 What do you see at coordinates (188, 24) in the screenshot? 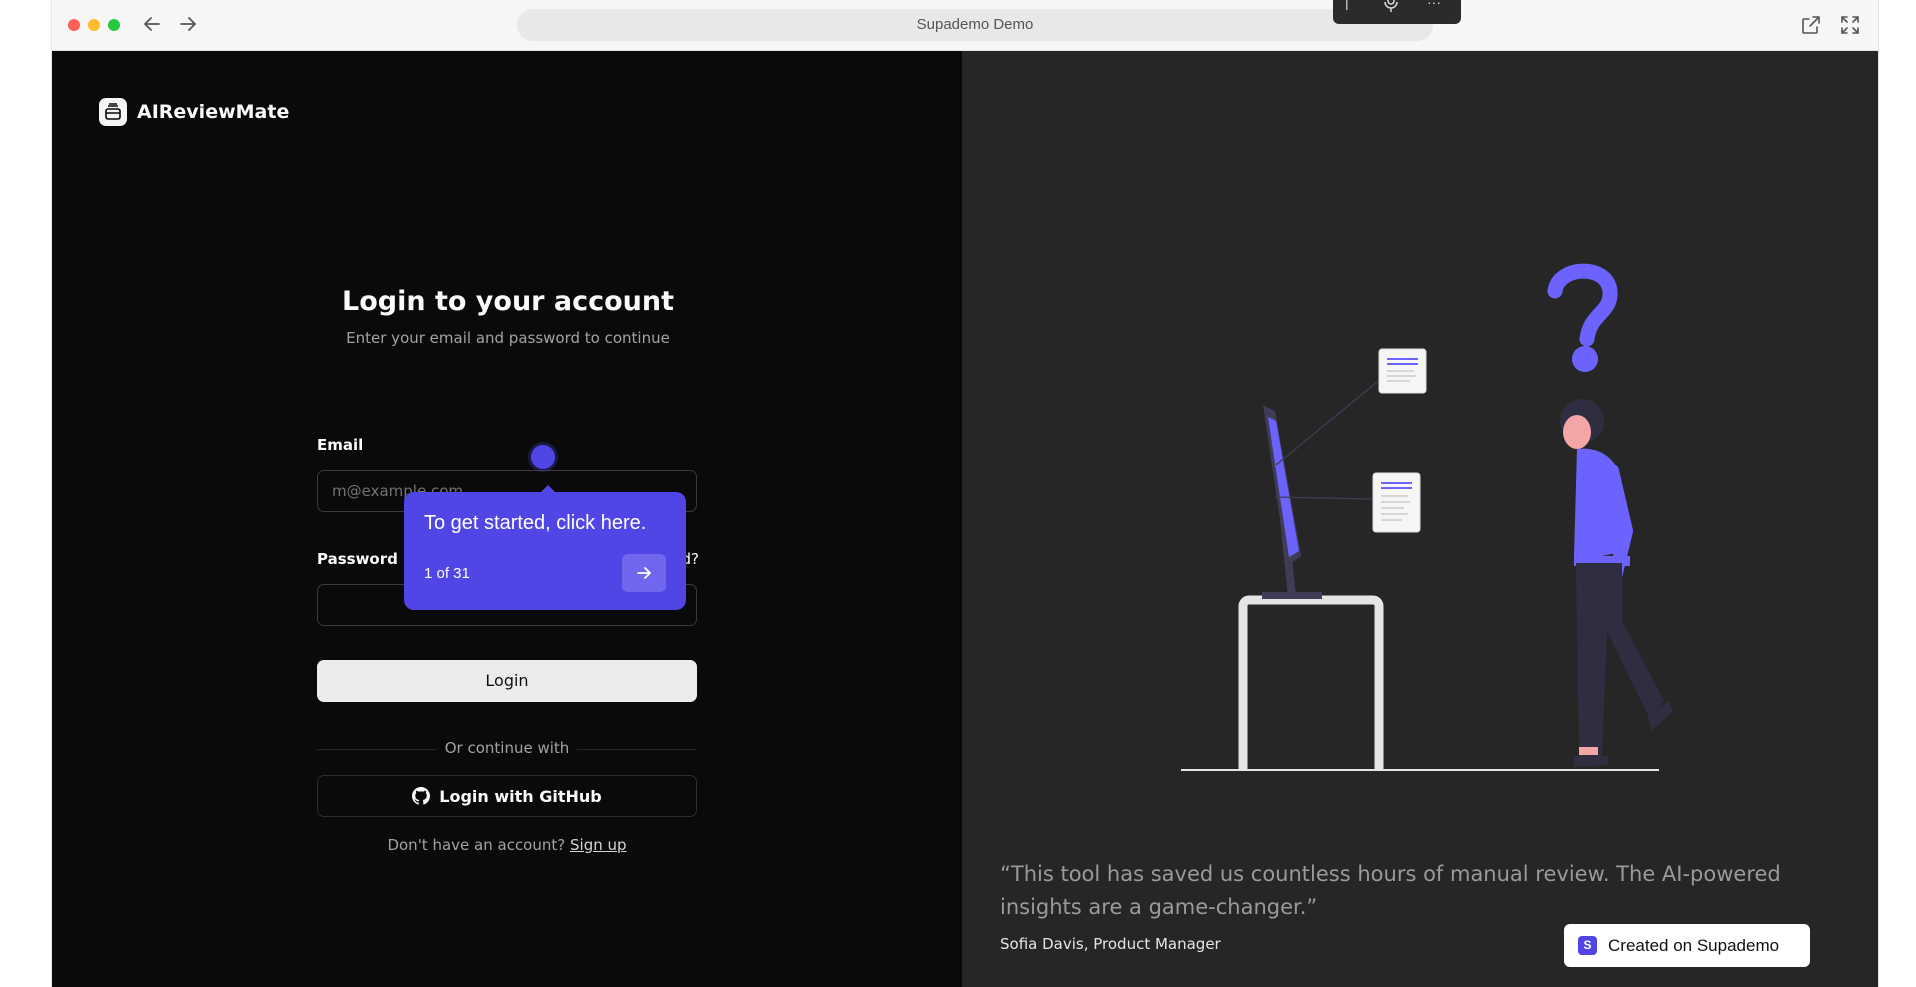
I see `forward-arrow-icon` at bounding box center [188, 24].